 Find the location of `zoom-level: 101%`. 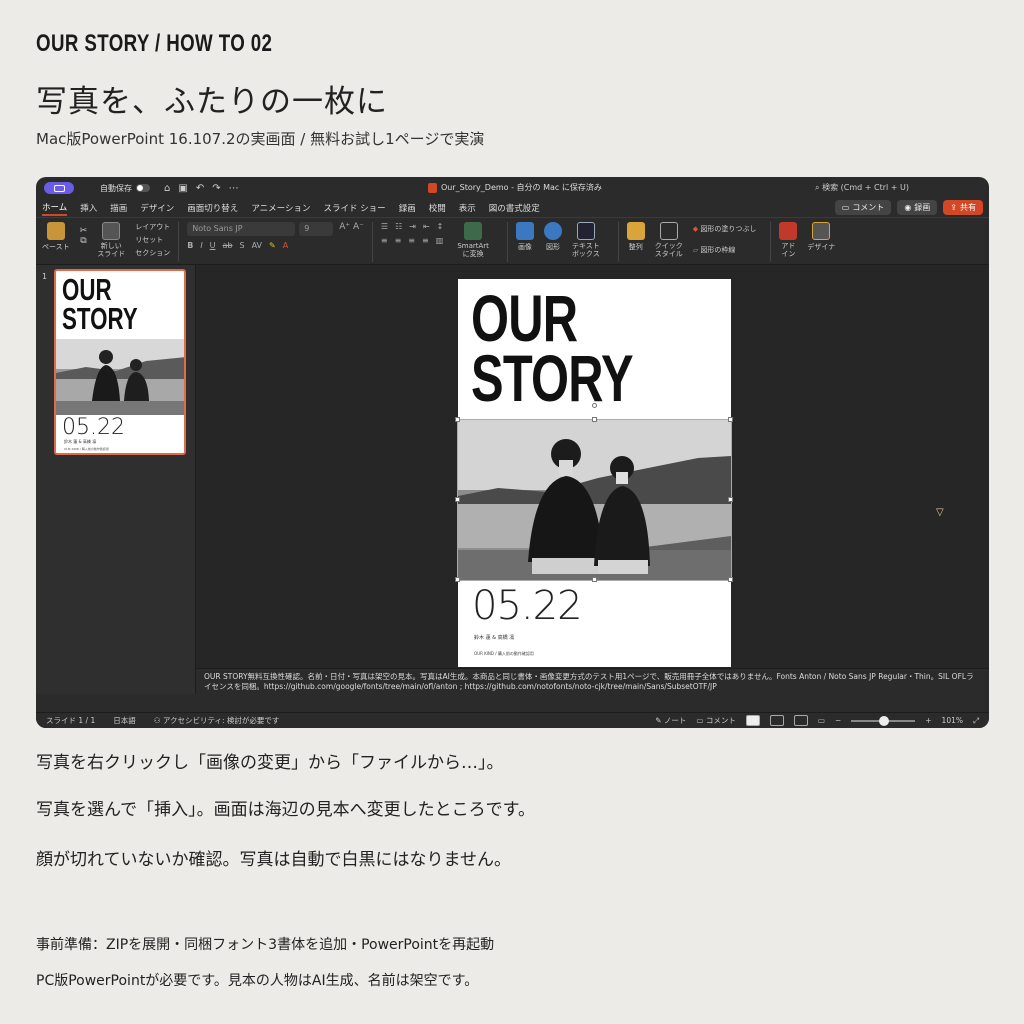

zoom-level: 101% is located at coordinates (952, 720).